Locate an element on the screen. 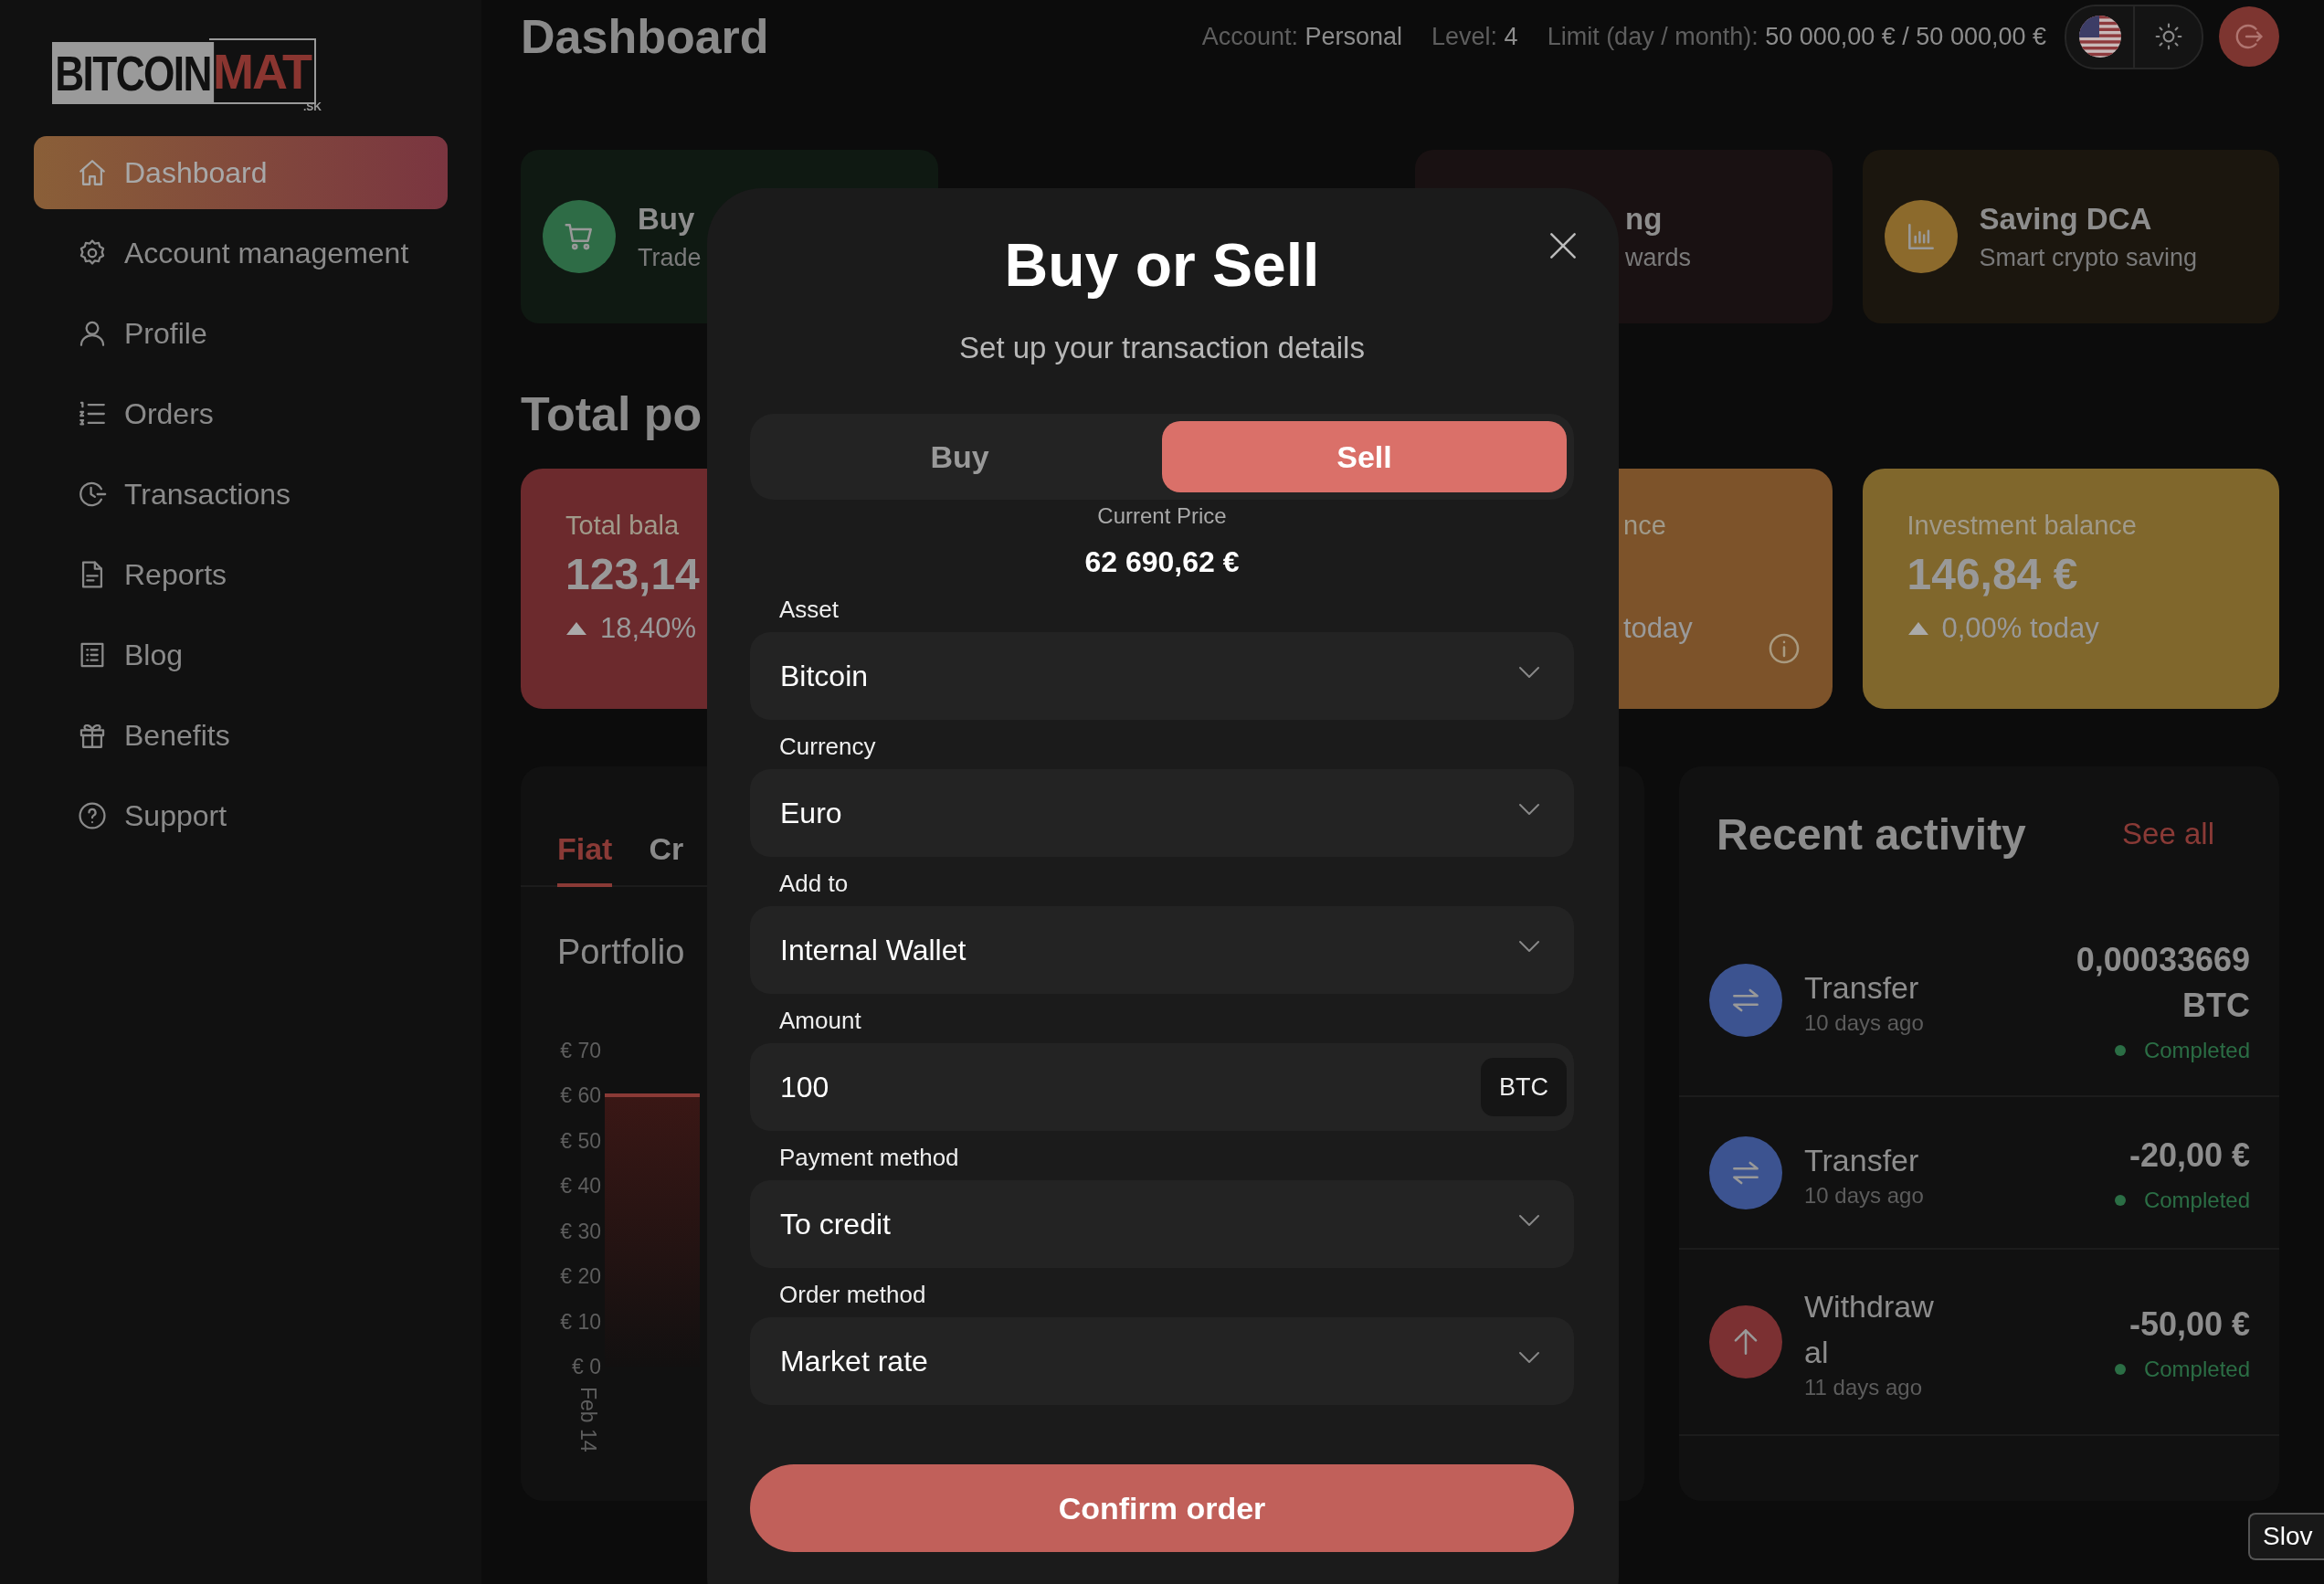 The image size is (2324, 1584). field-label: Amount is located at coordinates (820, 1020).